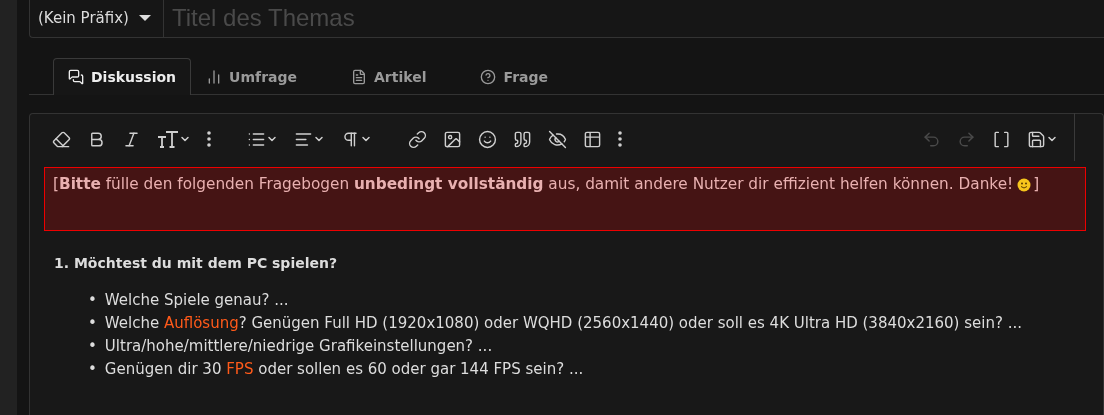 The image size is (1104, 415). Describe the element at coordinates (131, 139) in the screenshot. I see `italic-icon` at that location.